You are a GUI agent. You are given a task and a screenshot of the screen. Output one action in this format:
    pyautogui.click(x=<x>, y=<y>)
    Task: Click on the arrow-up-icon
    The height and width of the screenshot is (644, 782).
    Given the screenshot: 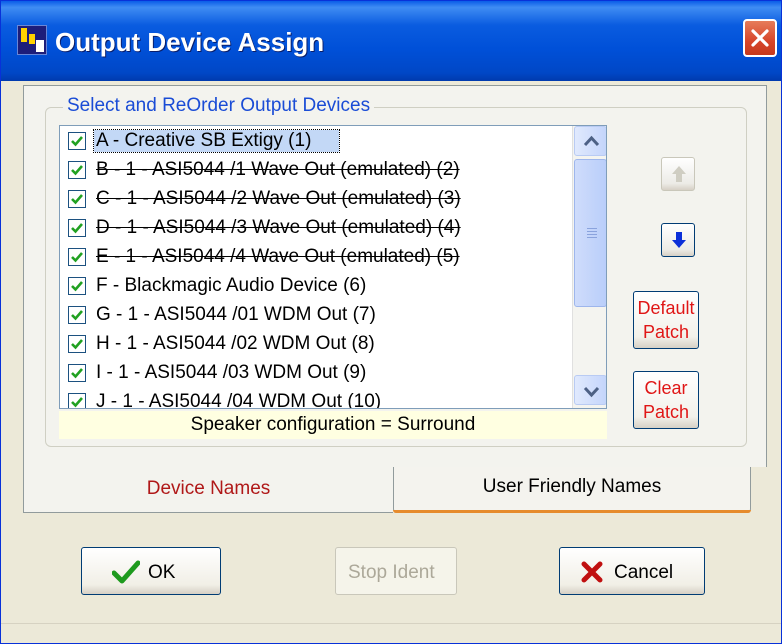 What is the action you would take?
    pyautogui.click(x=679, y=174)
    